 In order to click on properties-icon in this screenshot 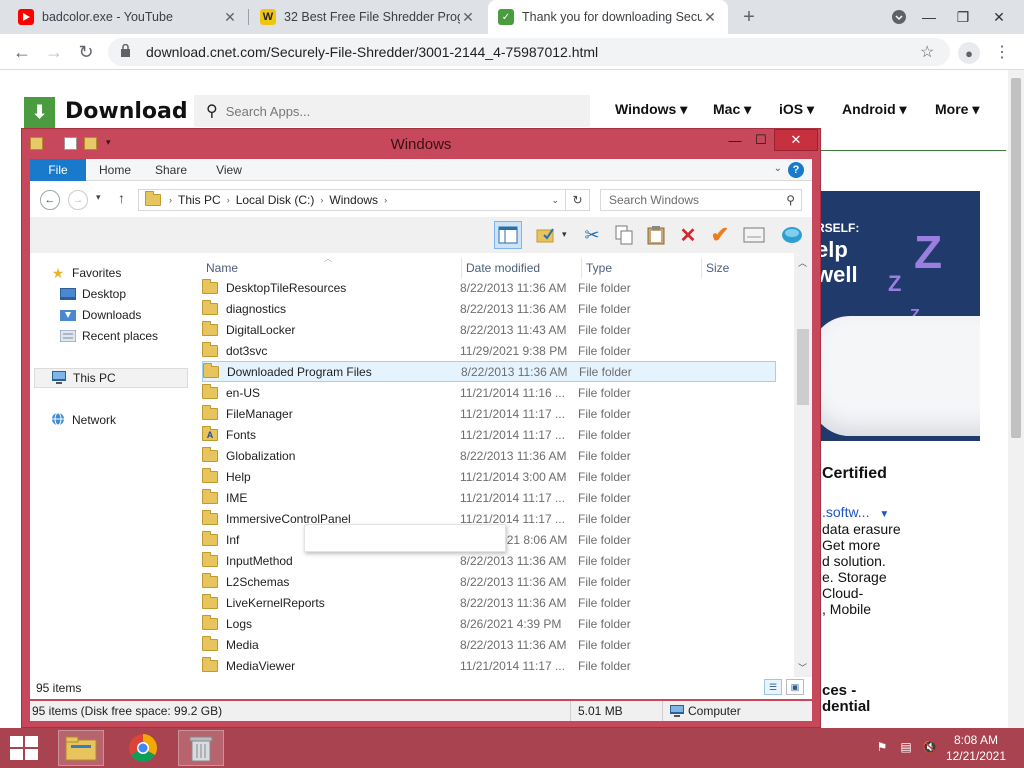, I will do `click(754, 235)`.